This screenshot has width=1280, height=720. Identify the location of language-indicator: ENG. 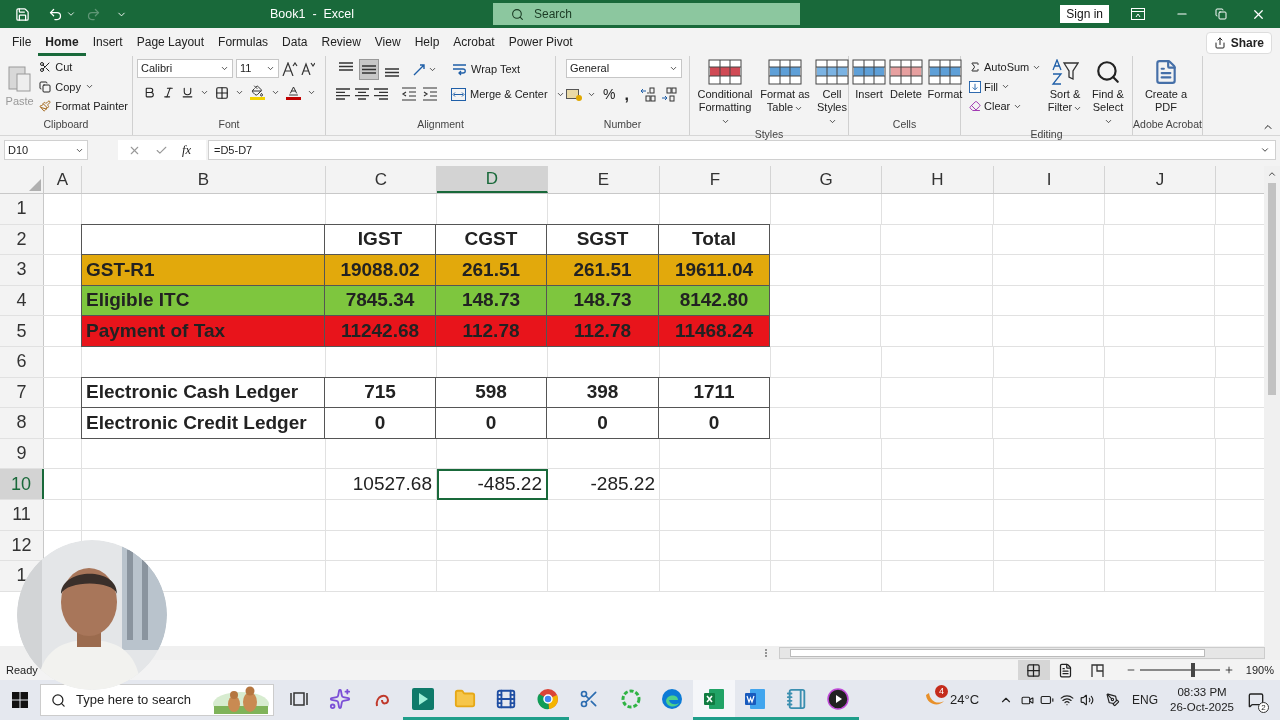
(1145, 700).